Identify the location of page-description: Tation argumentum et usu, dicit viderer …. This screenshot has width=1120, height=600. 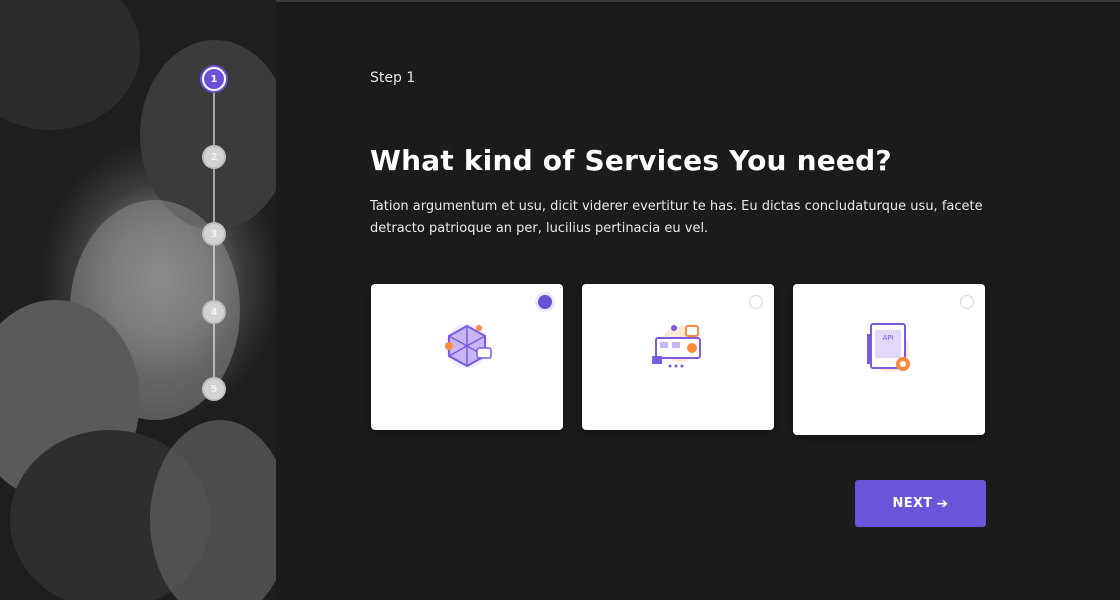
(676, 217).